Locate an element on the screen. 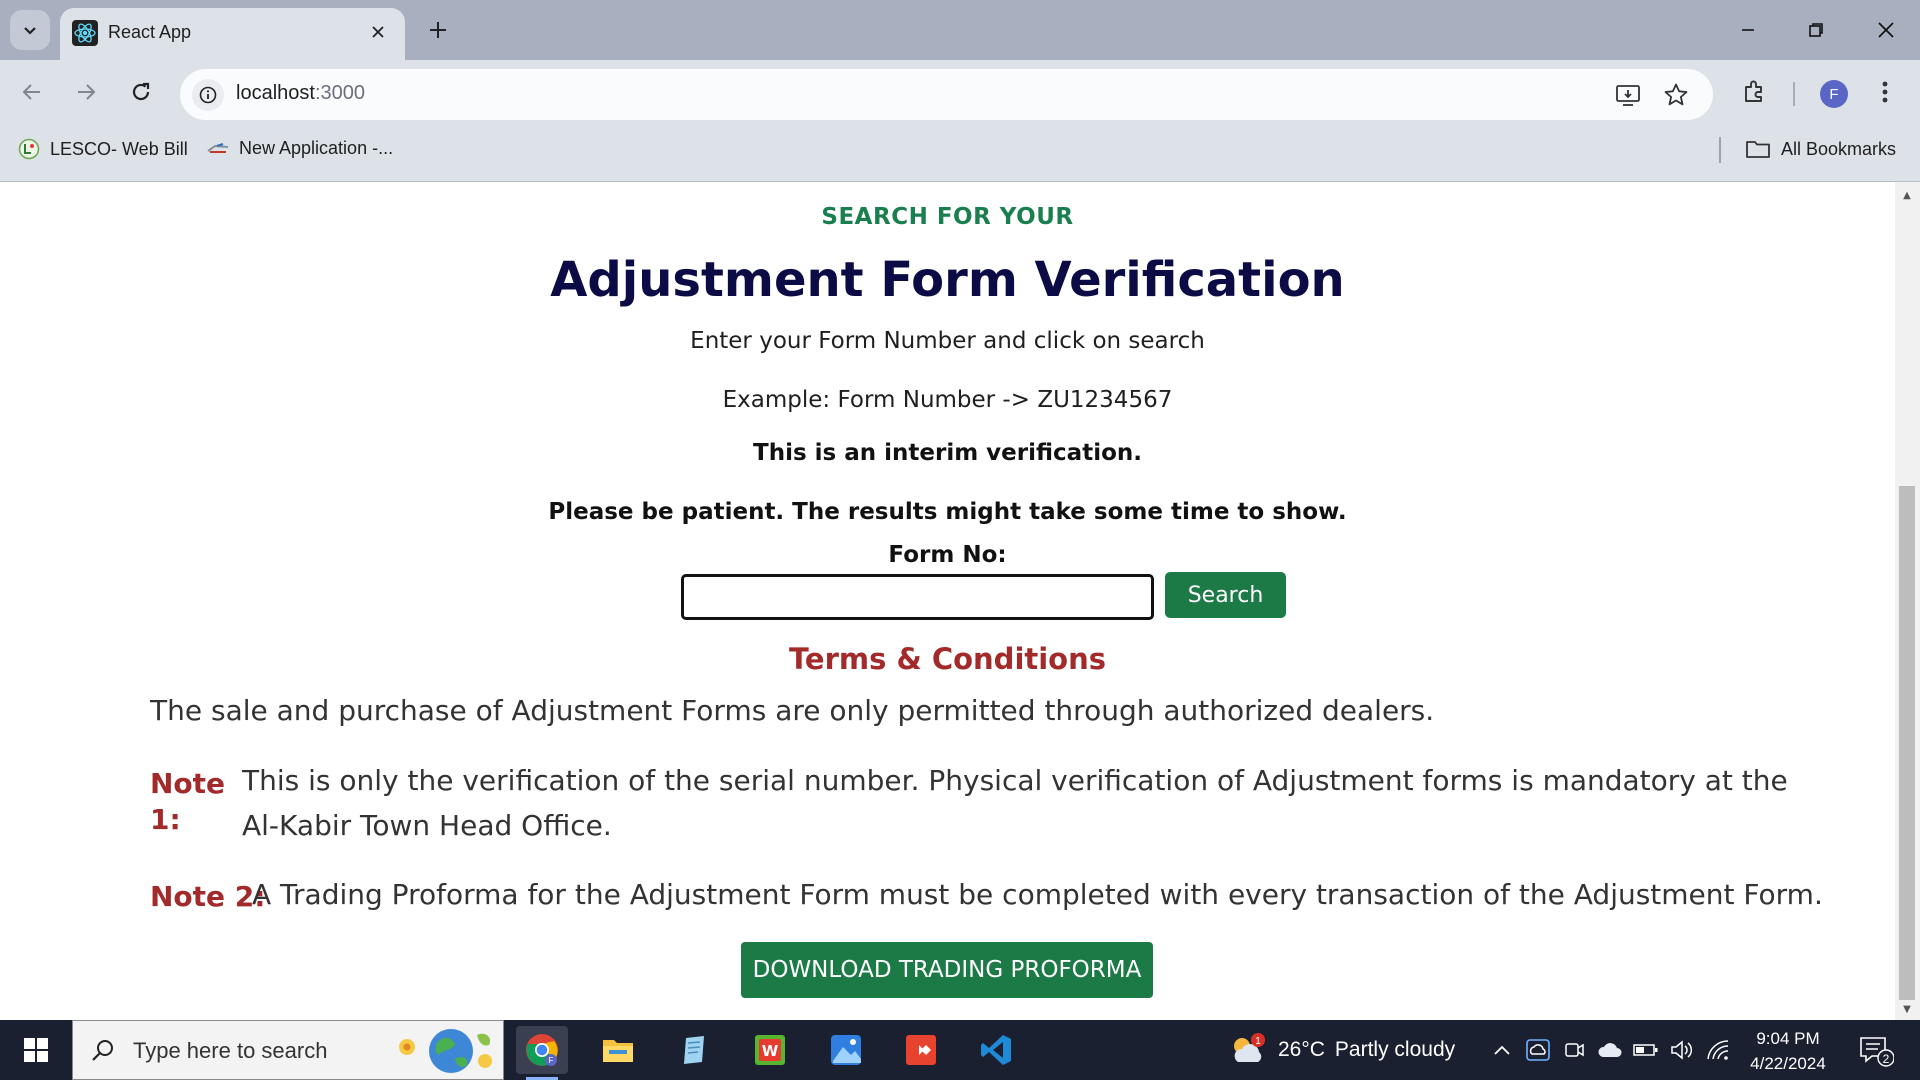 This screenshot has height=1080, width=1920. application-favicon-icon is located at coordinates (218, 147).